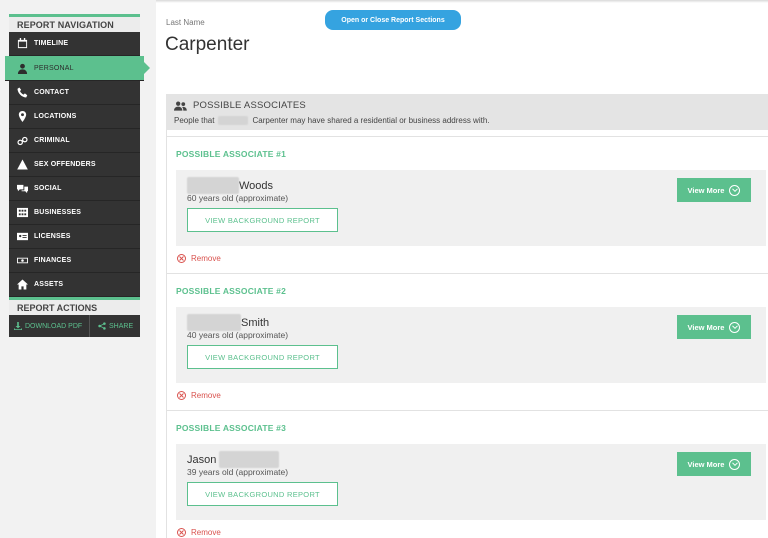 The image size is (768, 538). I want to click on associate-name: Jason, so click(233, 459).